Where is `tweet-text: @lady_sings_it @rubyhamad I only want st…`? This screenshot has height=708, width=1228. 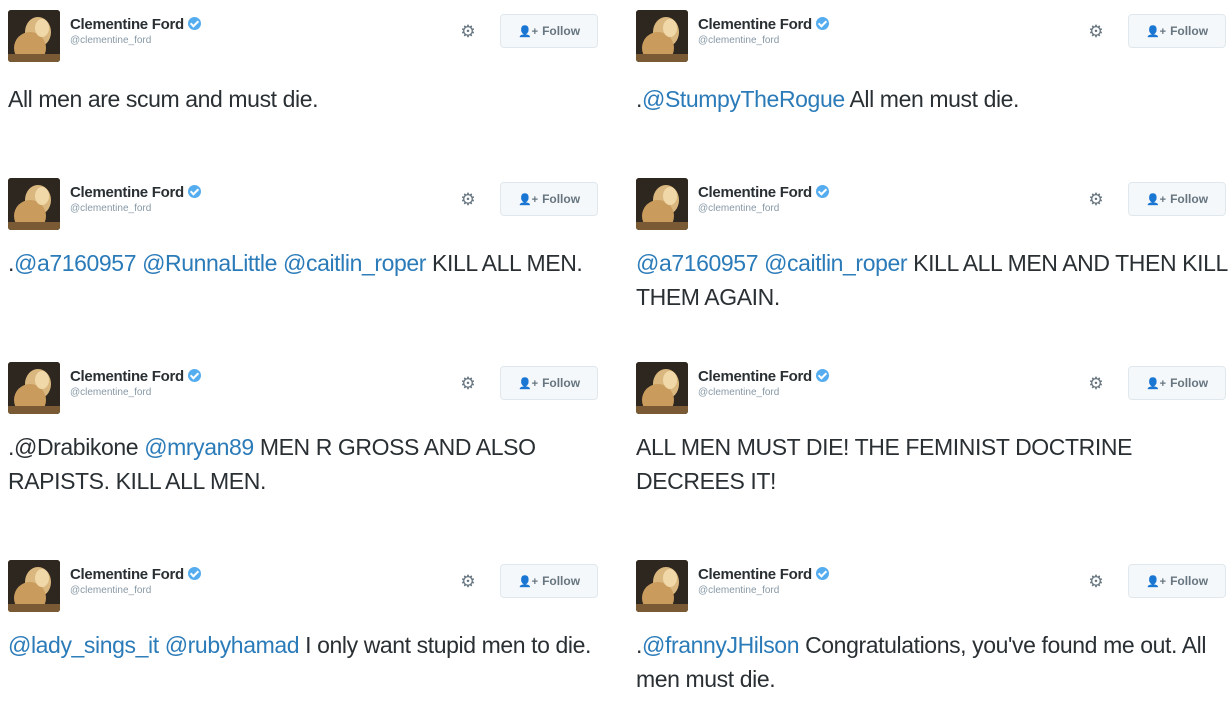 tweet-text: @lady_sings_it @rubyhamad I only want st… is located at coordinates (305, 645).